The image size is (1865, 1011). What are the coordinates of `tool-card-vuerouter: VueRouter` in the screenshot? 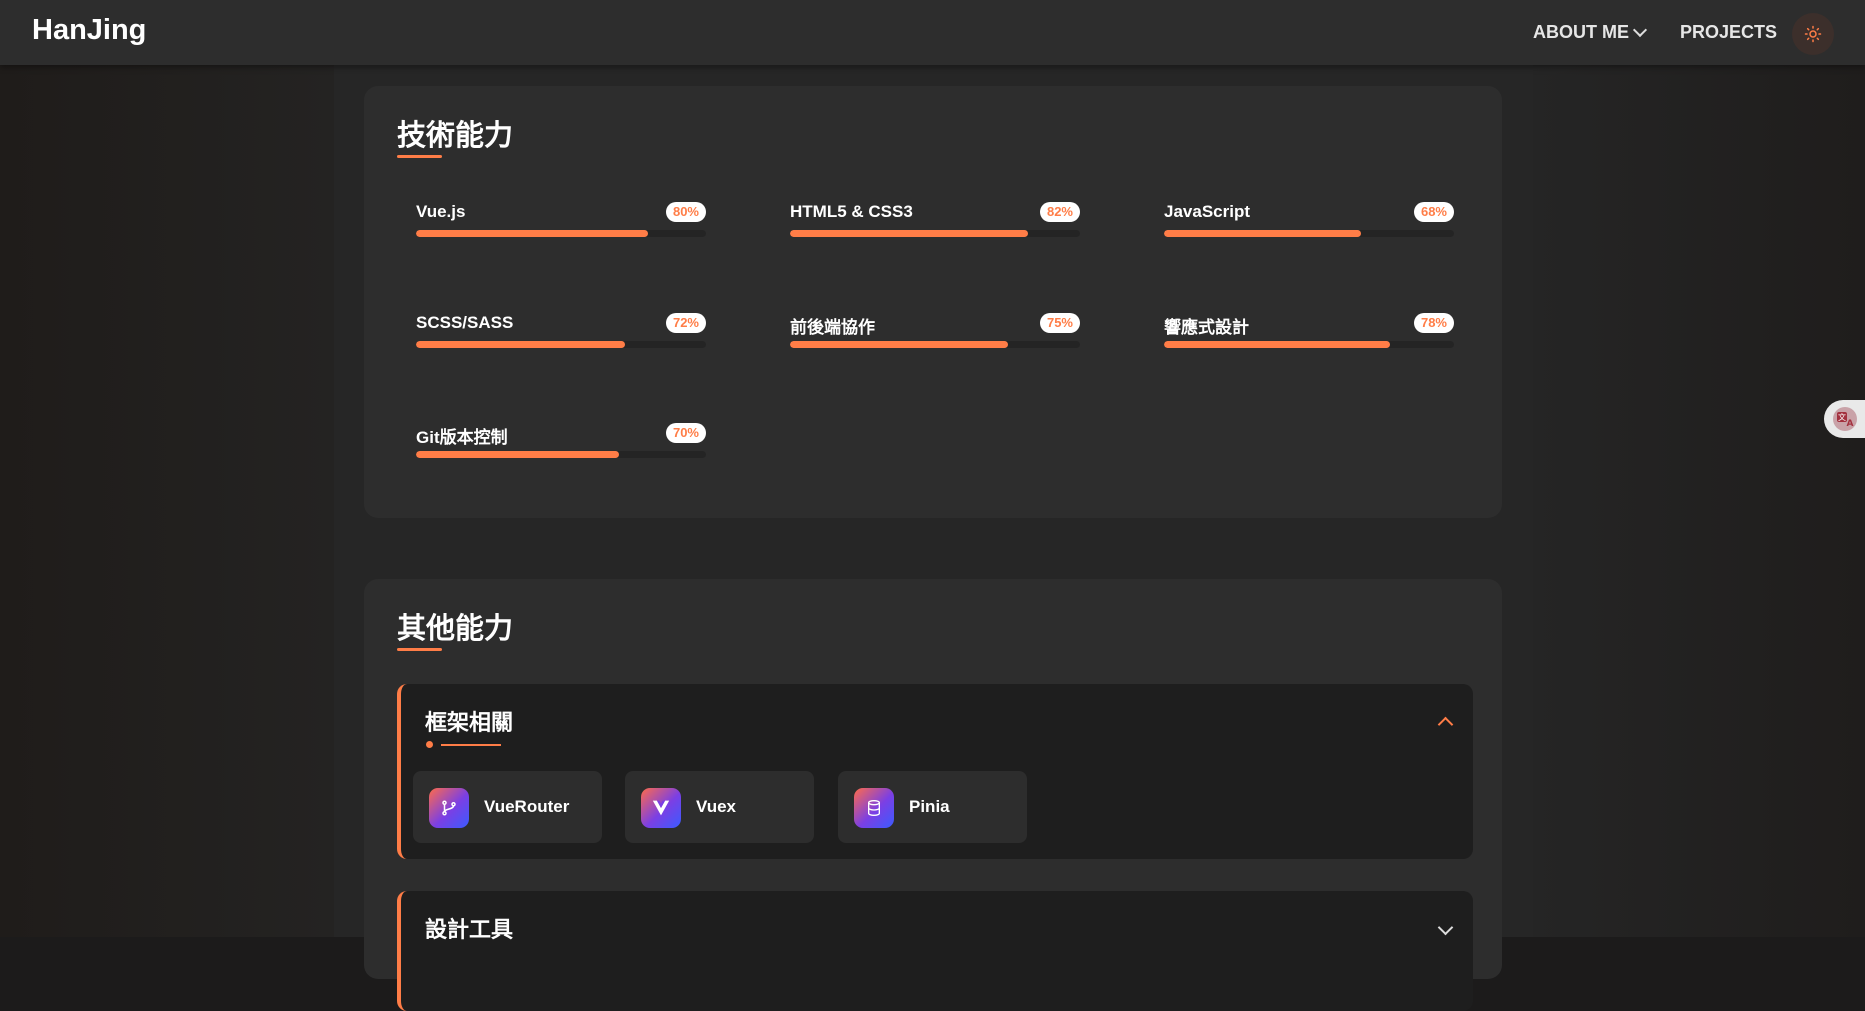 It's located at (507, 807).